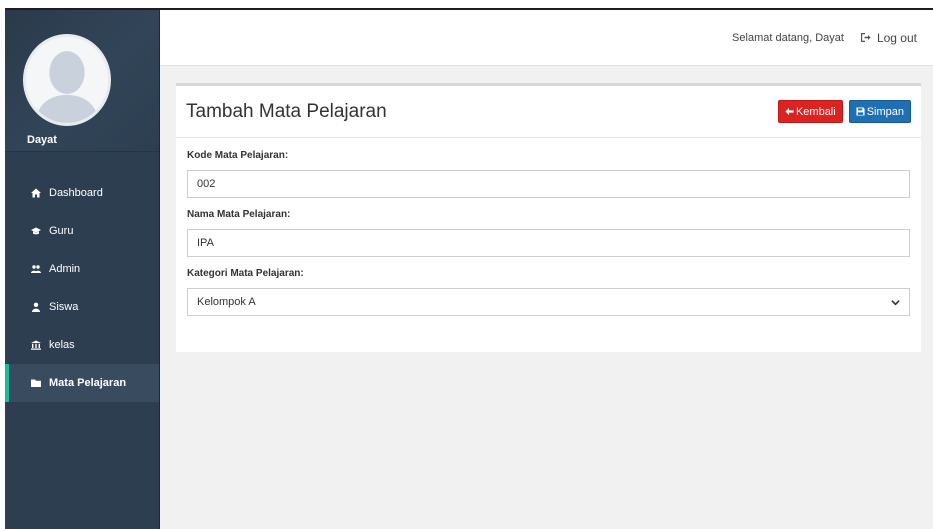 The image size is (933, 529). What do you see at coordinates (36, 345) in the screenshot?
I see `institution-icon` at bounding box center [36, 345].